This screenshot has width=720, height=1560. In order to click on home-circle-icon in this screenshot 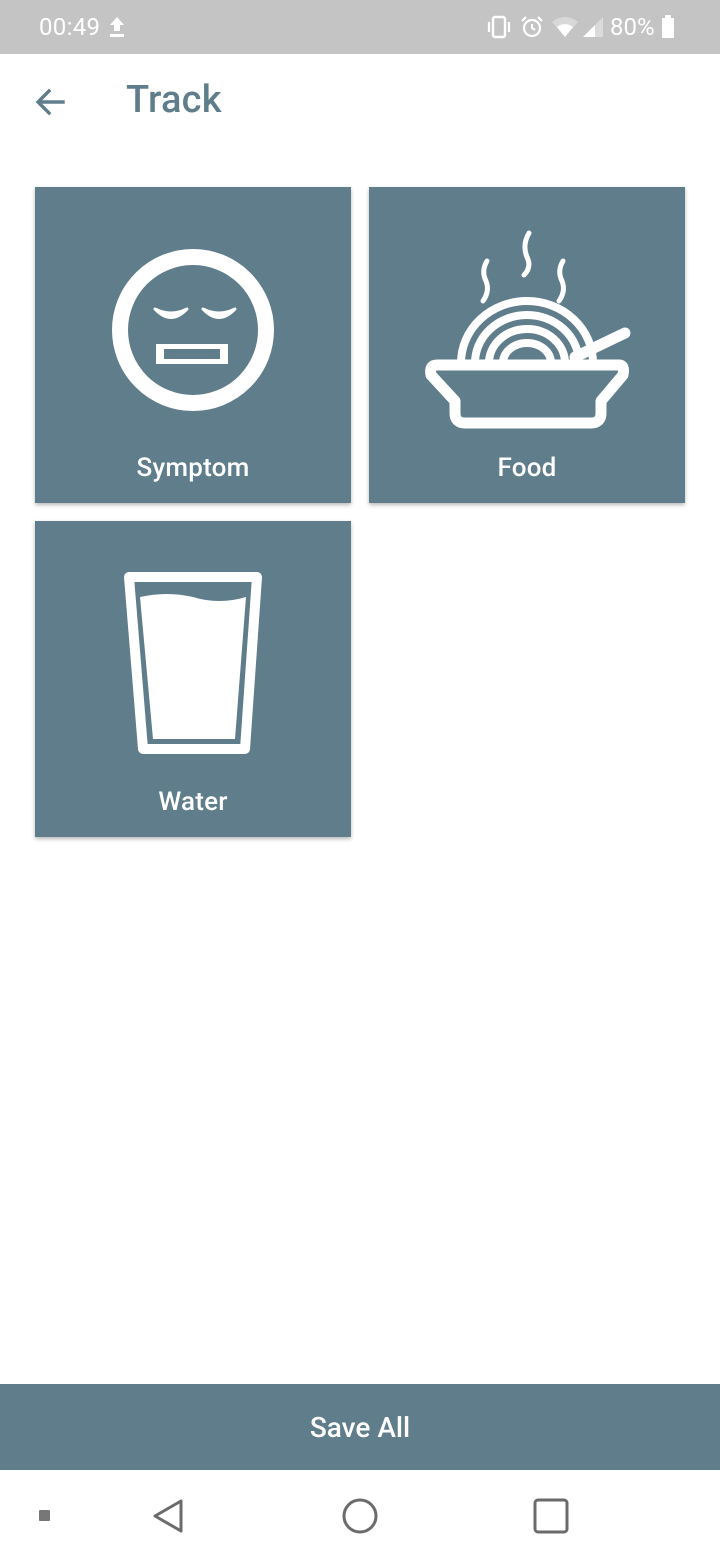, I will do `click(360, 1516)`.